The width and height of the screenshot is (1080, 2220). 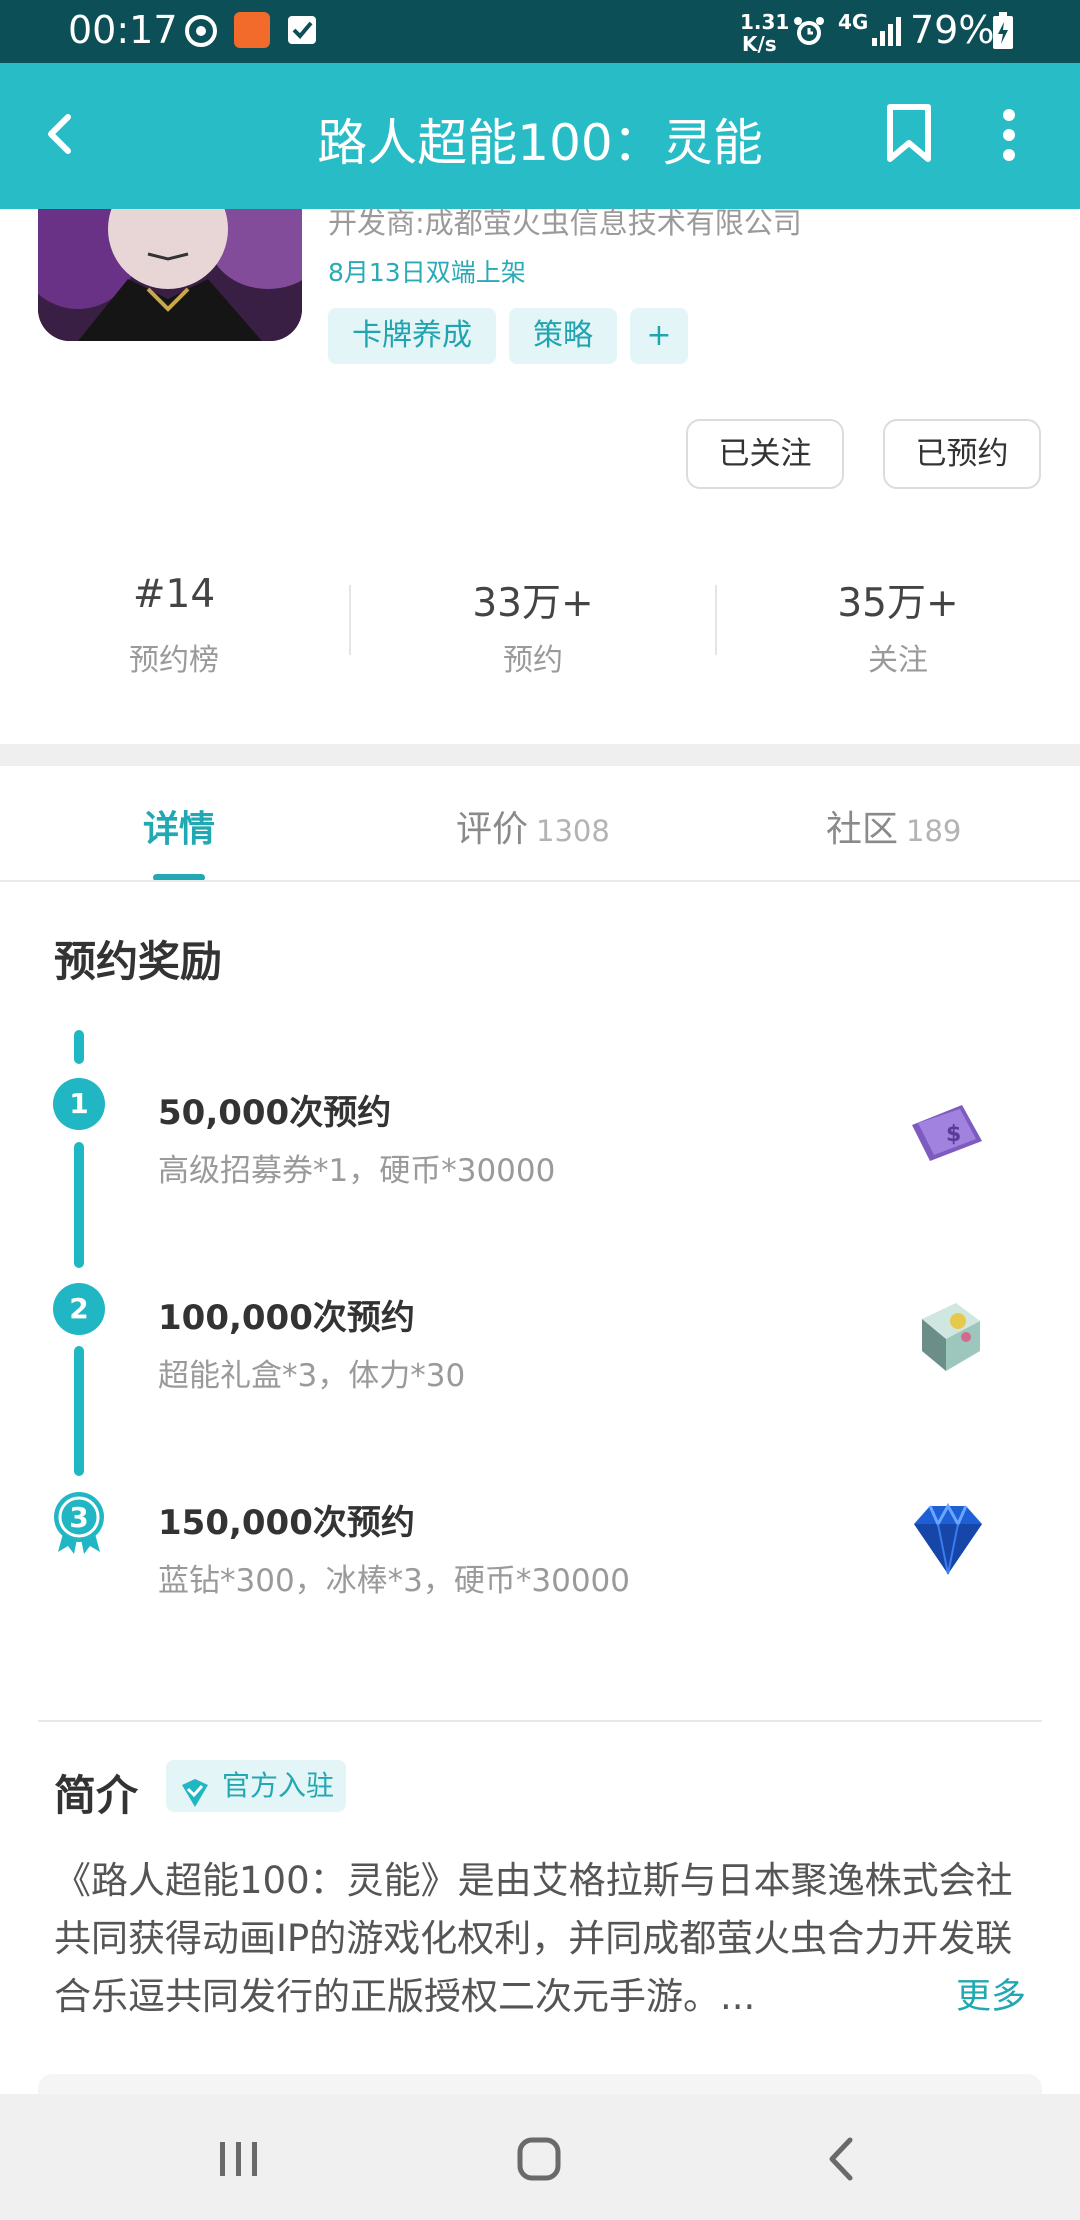 I want to click on reward-desc-2: 超能礼盒*3，体力*30, so click(x=312, y=1376).